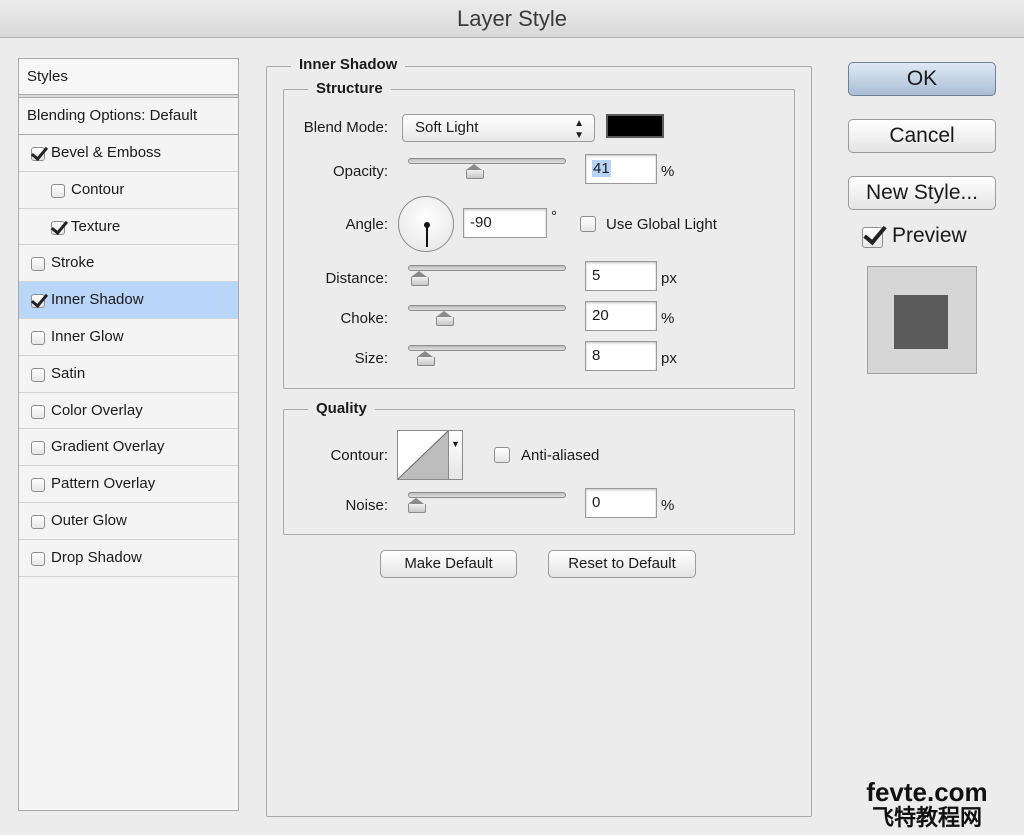 The image size is (1024, 835). What do you see at coordinates (348, 64) in the screenshot?
I see `inner-shadow-title: Inner Shadow` at bounding box center [348, 64].